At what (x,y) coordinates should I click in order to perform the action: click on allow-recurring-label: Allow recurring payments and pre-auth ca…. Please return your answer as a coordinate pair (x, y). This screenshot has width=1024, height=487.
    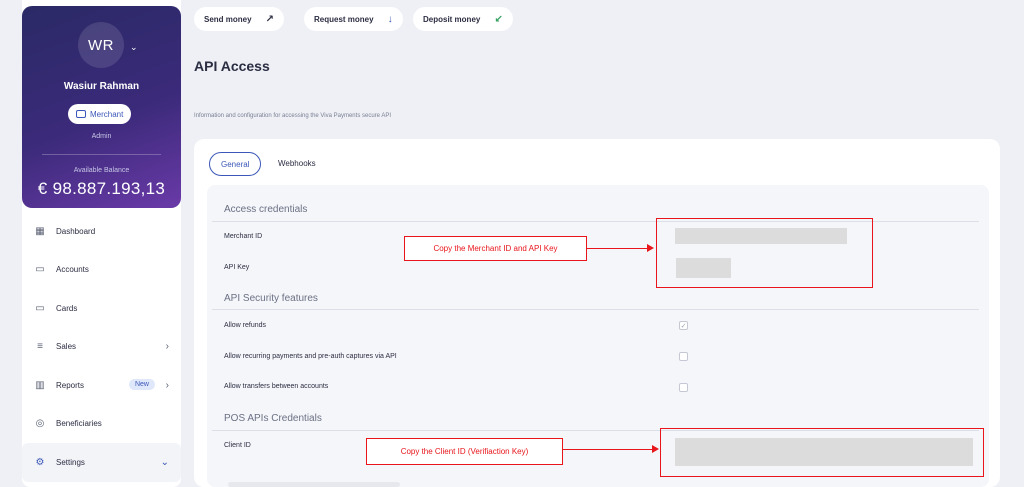
    Looking at the image, I should click on (310, 356).